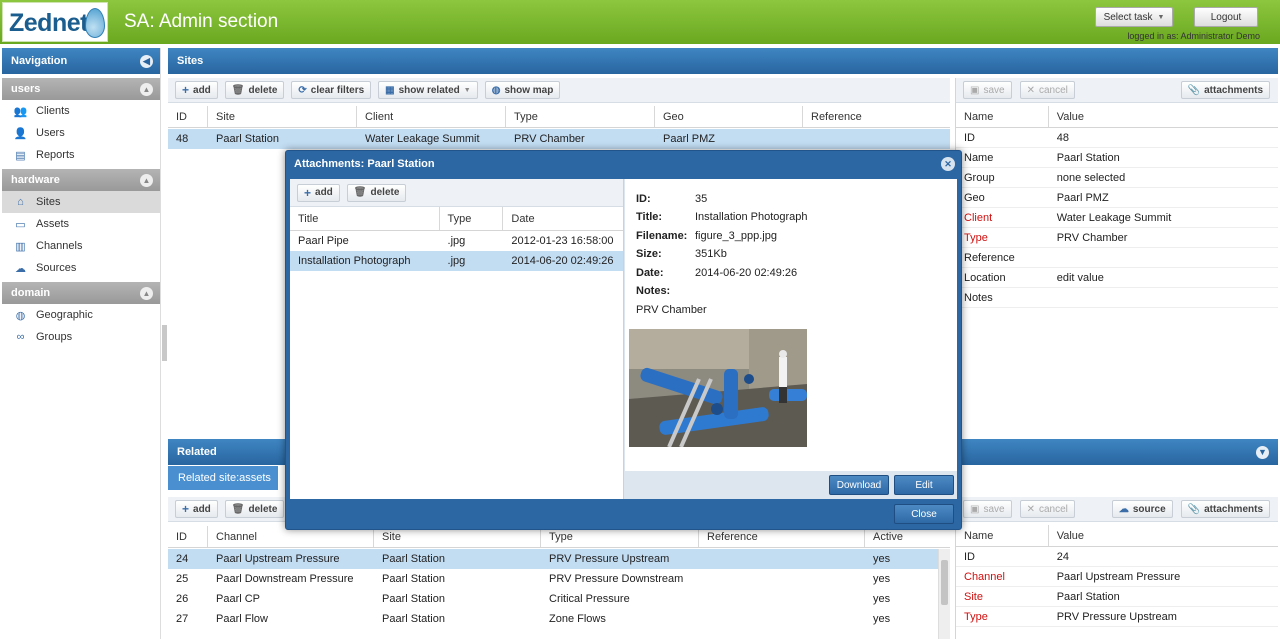 Image resolution: width=1280 pixels, height=639 pixels. I want to click on column-header-reference: Reference, so click(876, 116).